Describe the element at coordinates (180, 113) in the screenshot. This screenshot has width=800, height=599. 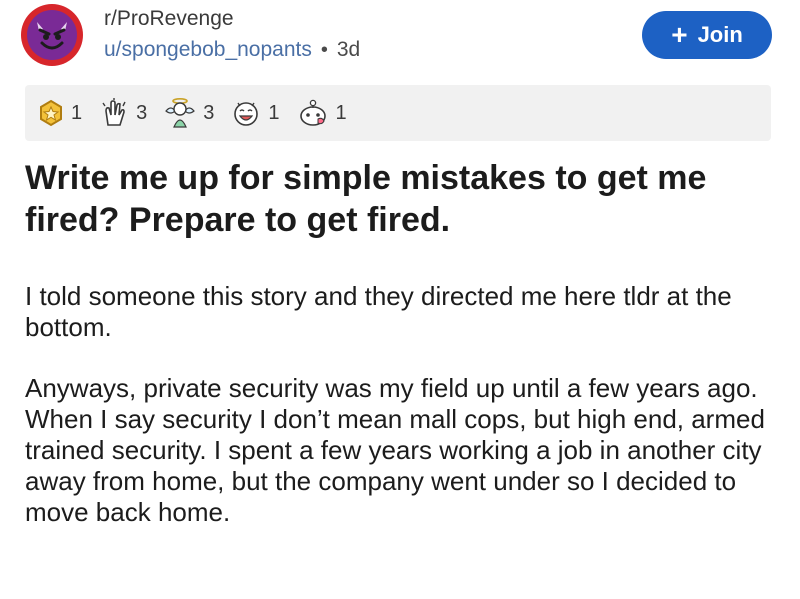
I see `angel-icon` at that location.